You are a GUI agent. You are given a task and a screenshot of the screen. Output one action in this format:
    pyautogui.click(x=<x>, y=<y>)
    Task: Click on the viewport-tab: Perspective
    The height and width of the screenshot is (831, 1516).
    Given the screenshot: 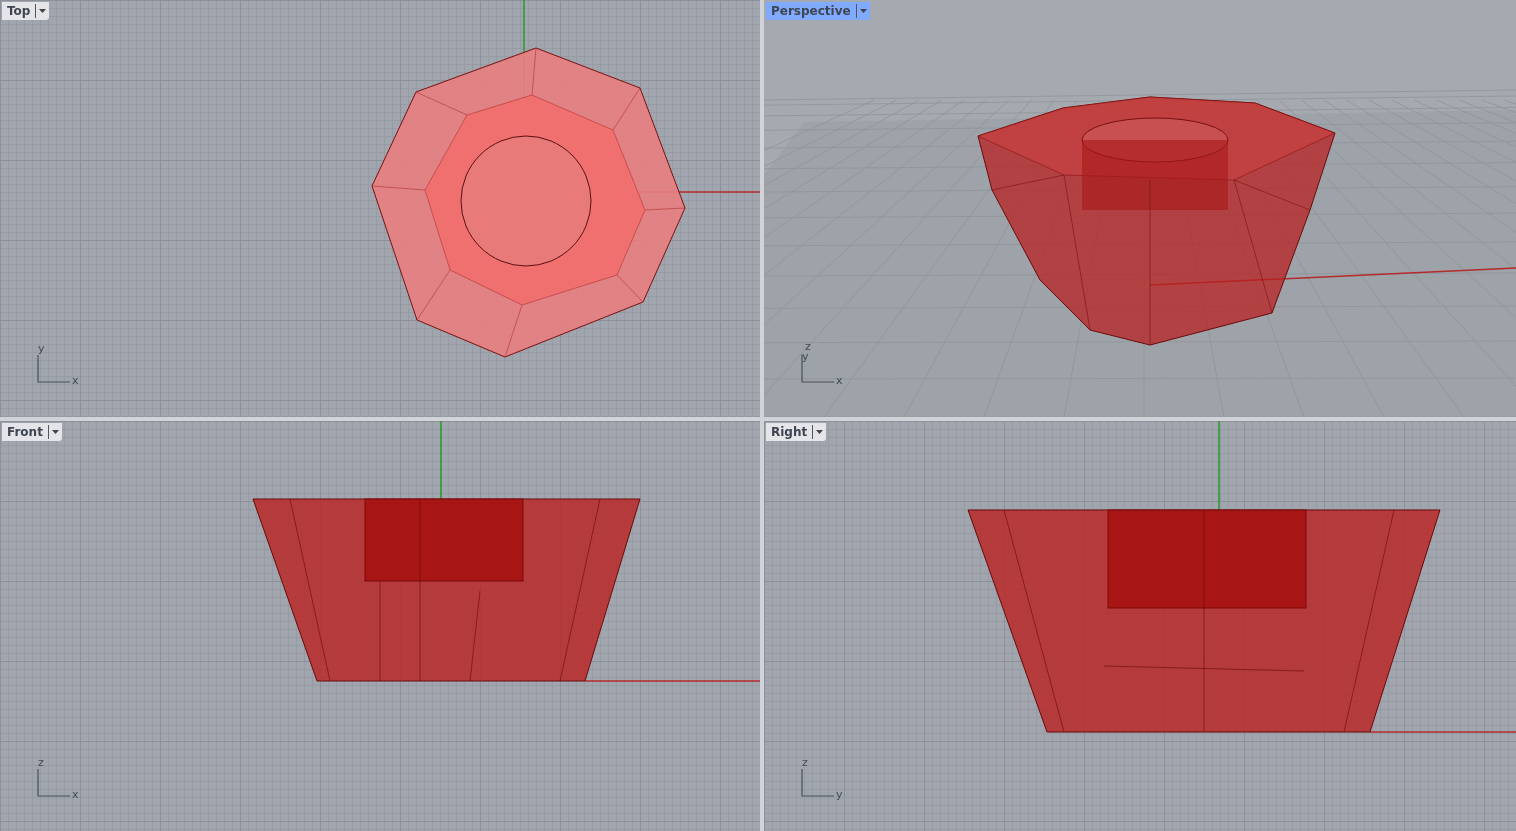 What is the action you would take?
    pyautogui.click(x=818, y=11)
    